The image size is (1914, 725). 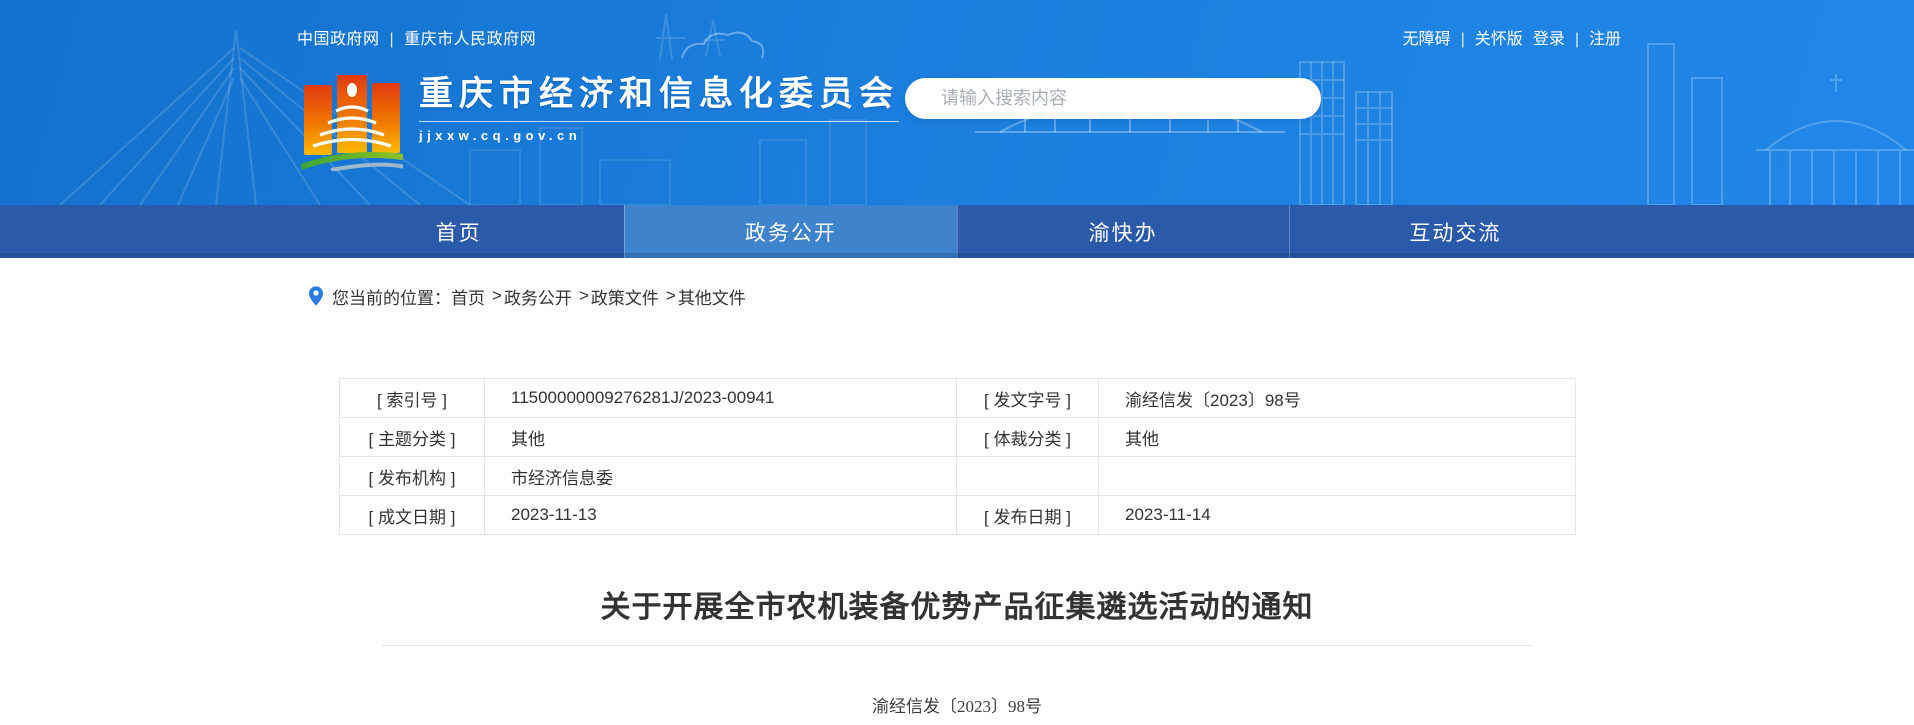 I want to click on nav-tab-interaction: 互动交流, so click(x=1454, y=231).